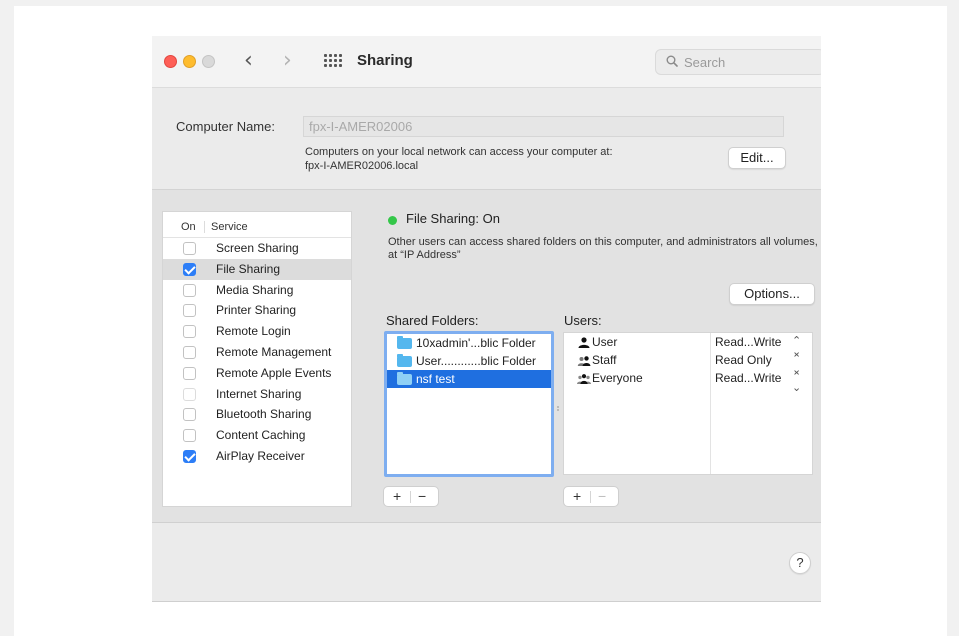 The width and height of the screenshot is (959, 636). What do you see at coordinates (253, 331) in the screenshot?
I see `service-label: Remote Login` at bounding box center [253, 331].